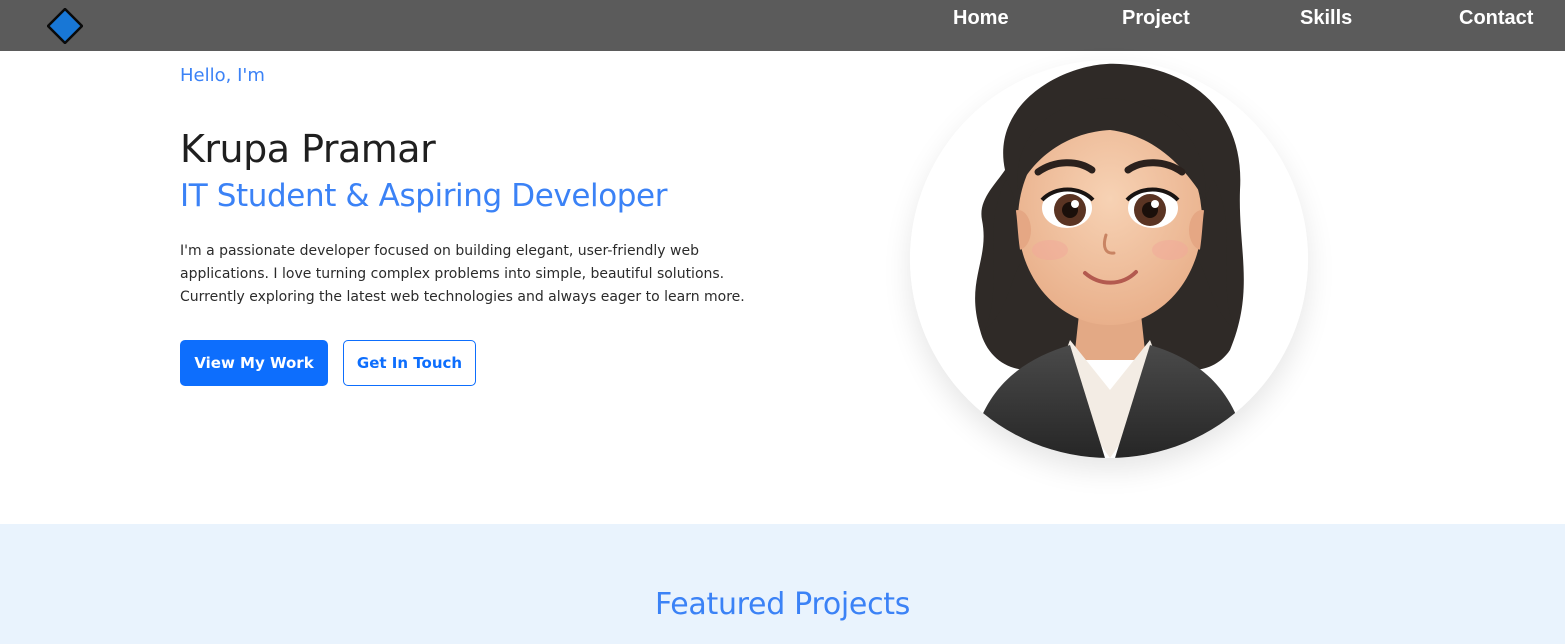 This screenshot has width=1565, height=644. I want to click on hero-greeting: Hello, I'm, so click(222, 75).